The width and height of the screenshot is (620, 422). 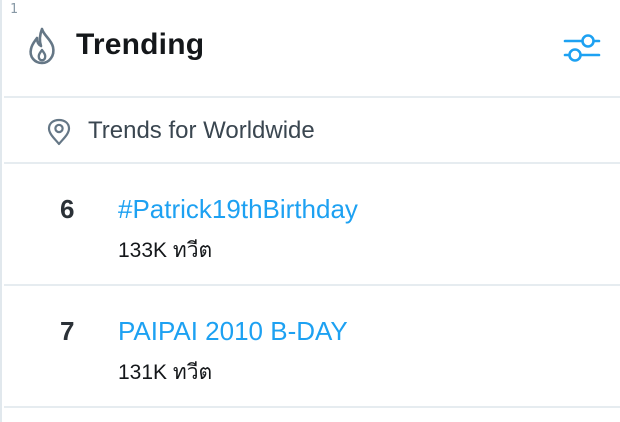 What do you see at coordinates (238, 209) in the screenshot?
I see `trend-name-link: #Patrick19thBirthday` at bounding box center [238, 209].